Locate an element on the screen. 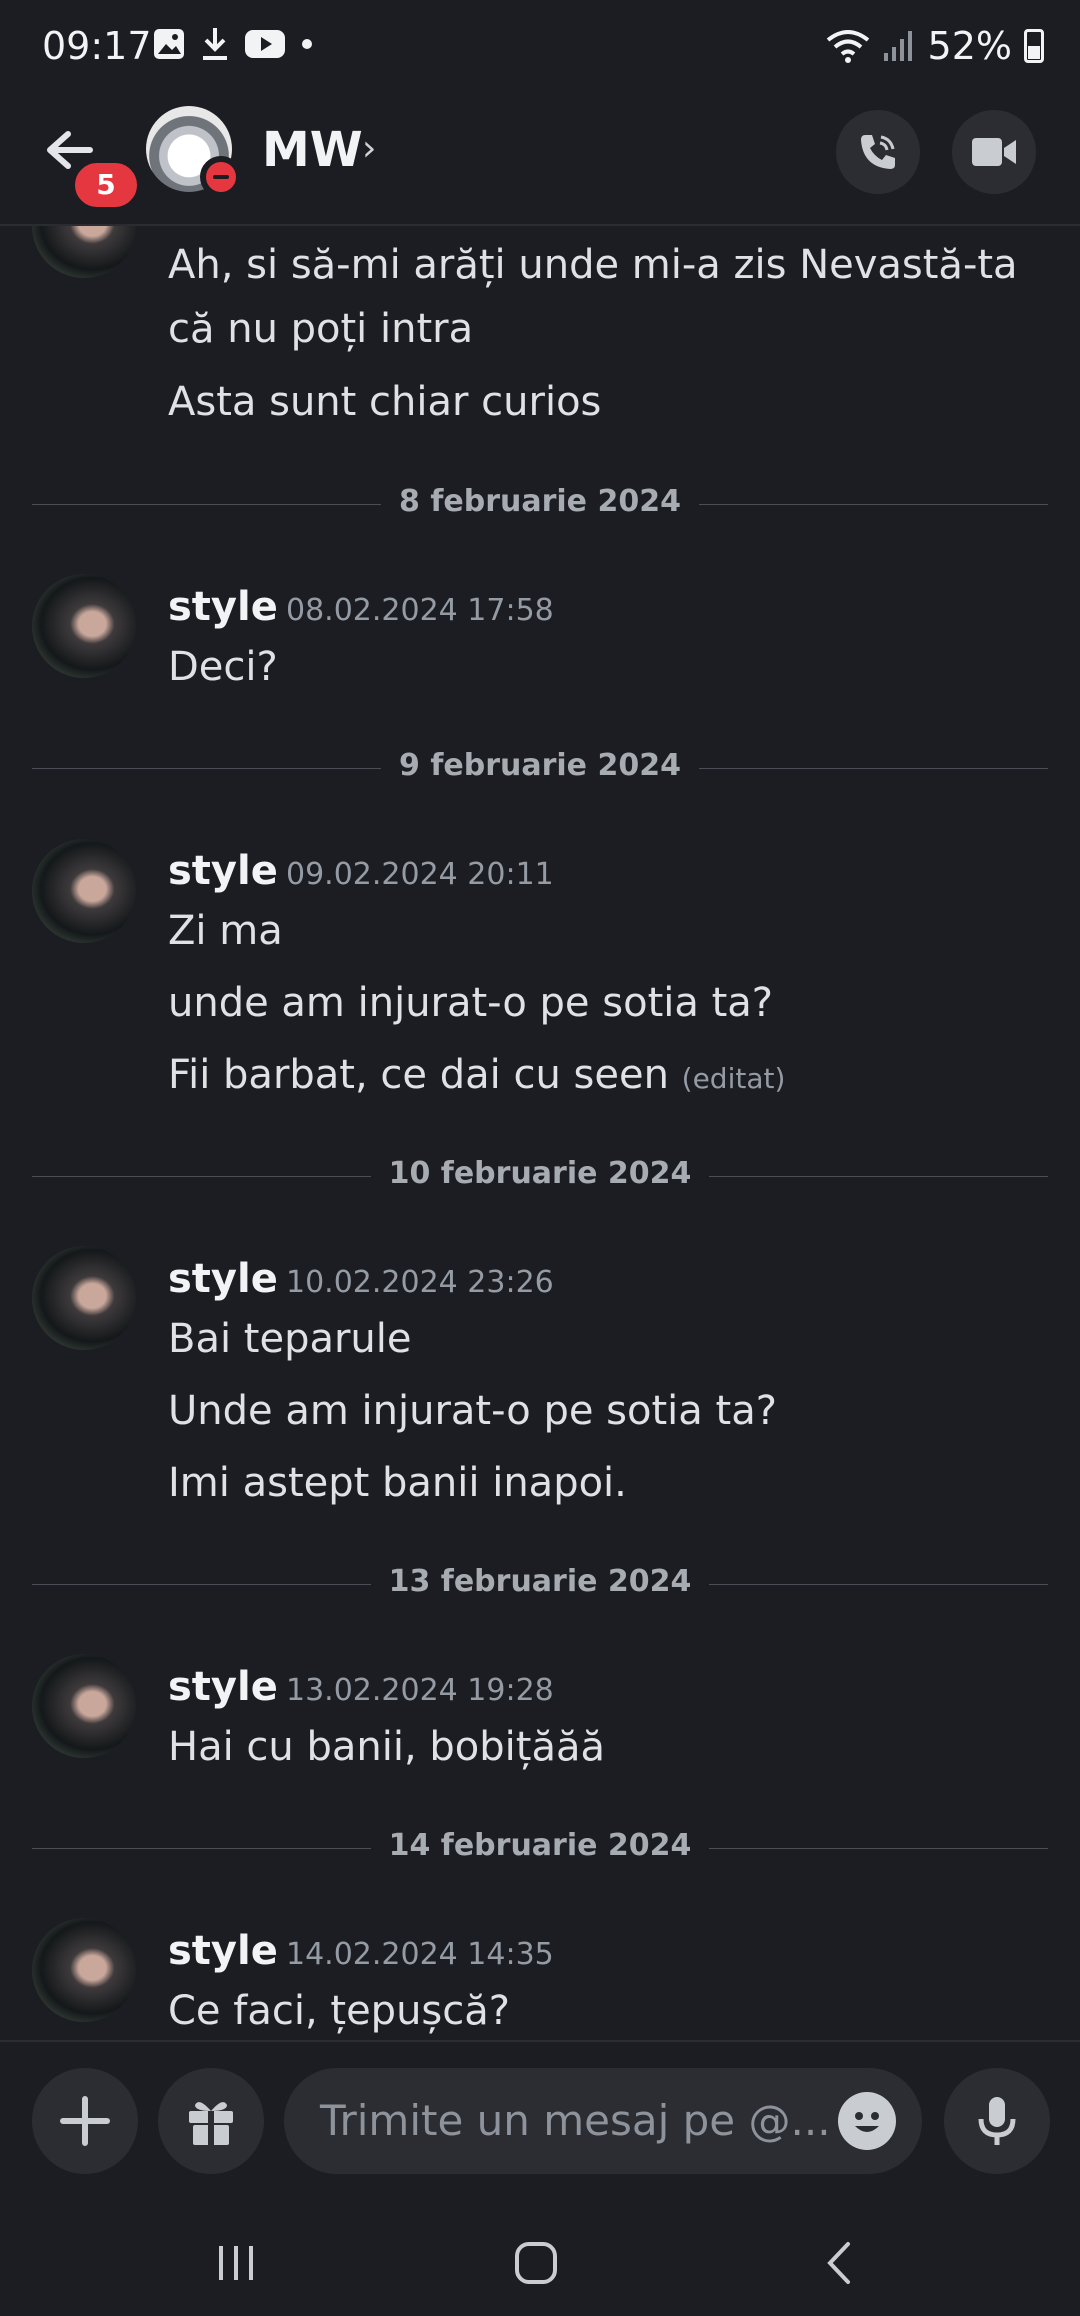 The width and height of the screenshot is (1080, 2316). gift-button is located at coordinates (211, 2121).